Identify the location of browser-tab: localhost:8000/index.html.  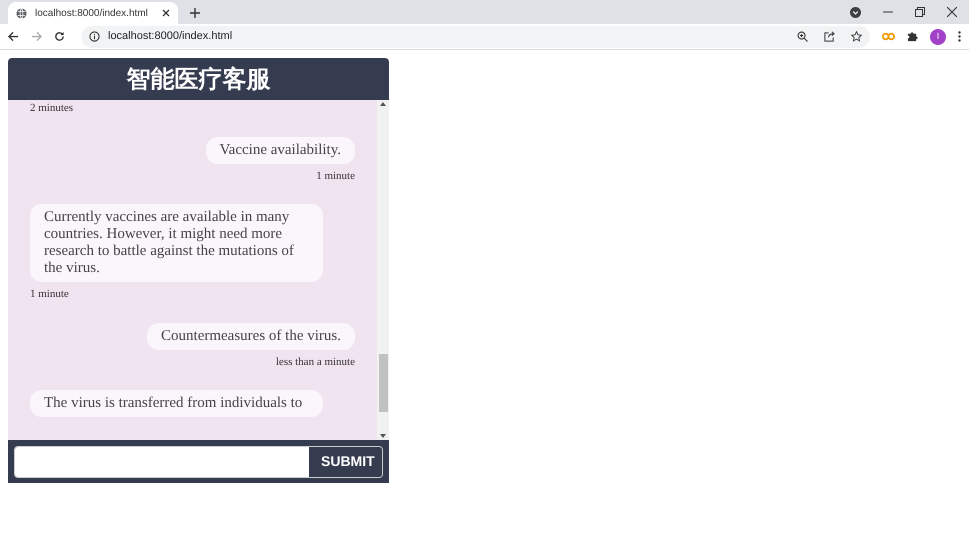
(93, 13).